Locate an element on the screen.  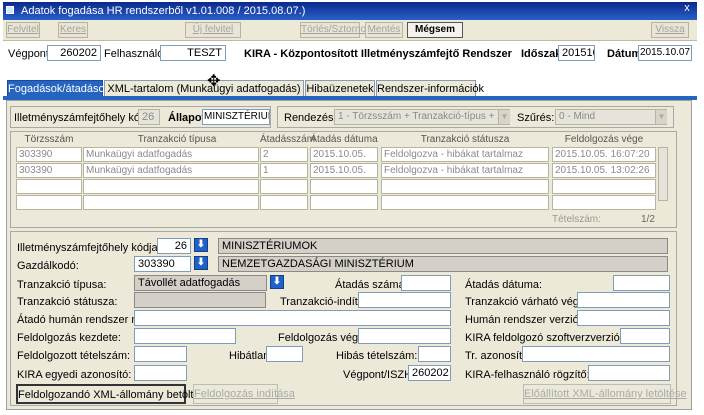
tranz-tipusa-field: Távollét adatfogadás is located at coordinates (200, 283).